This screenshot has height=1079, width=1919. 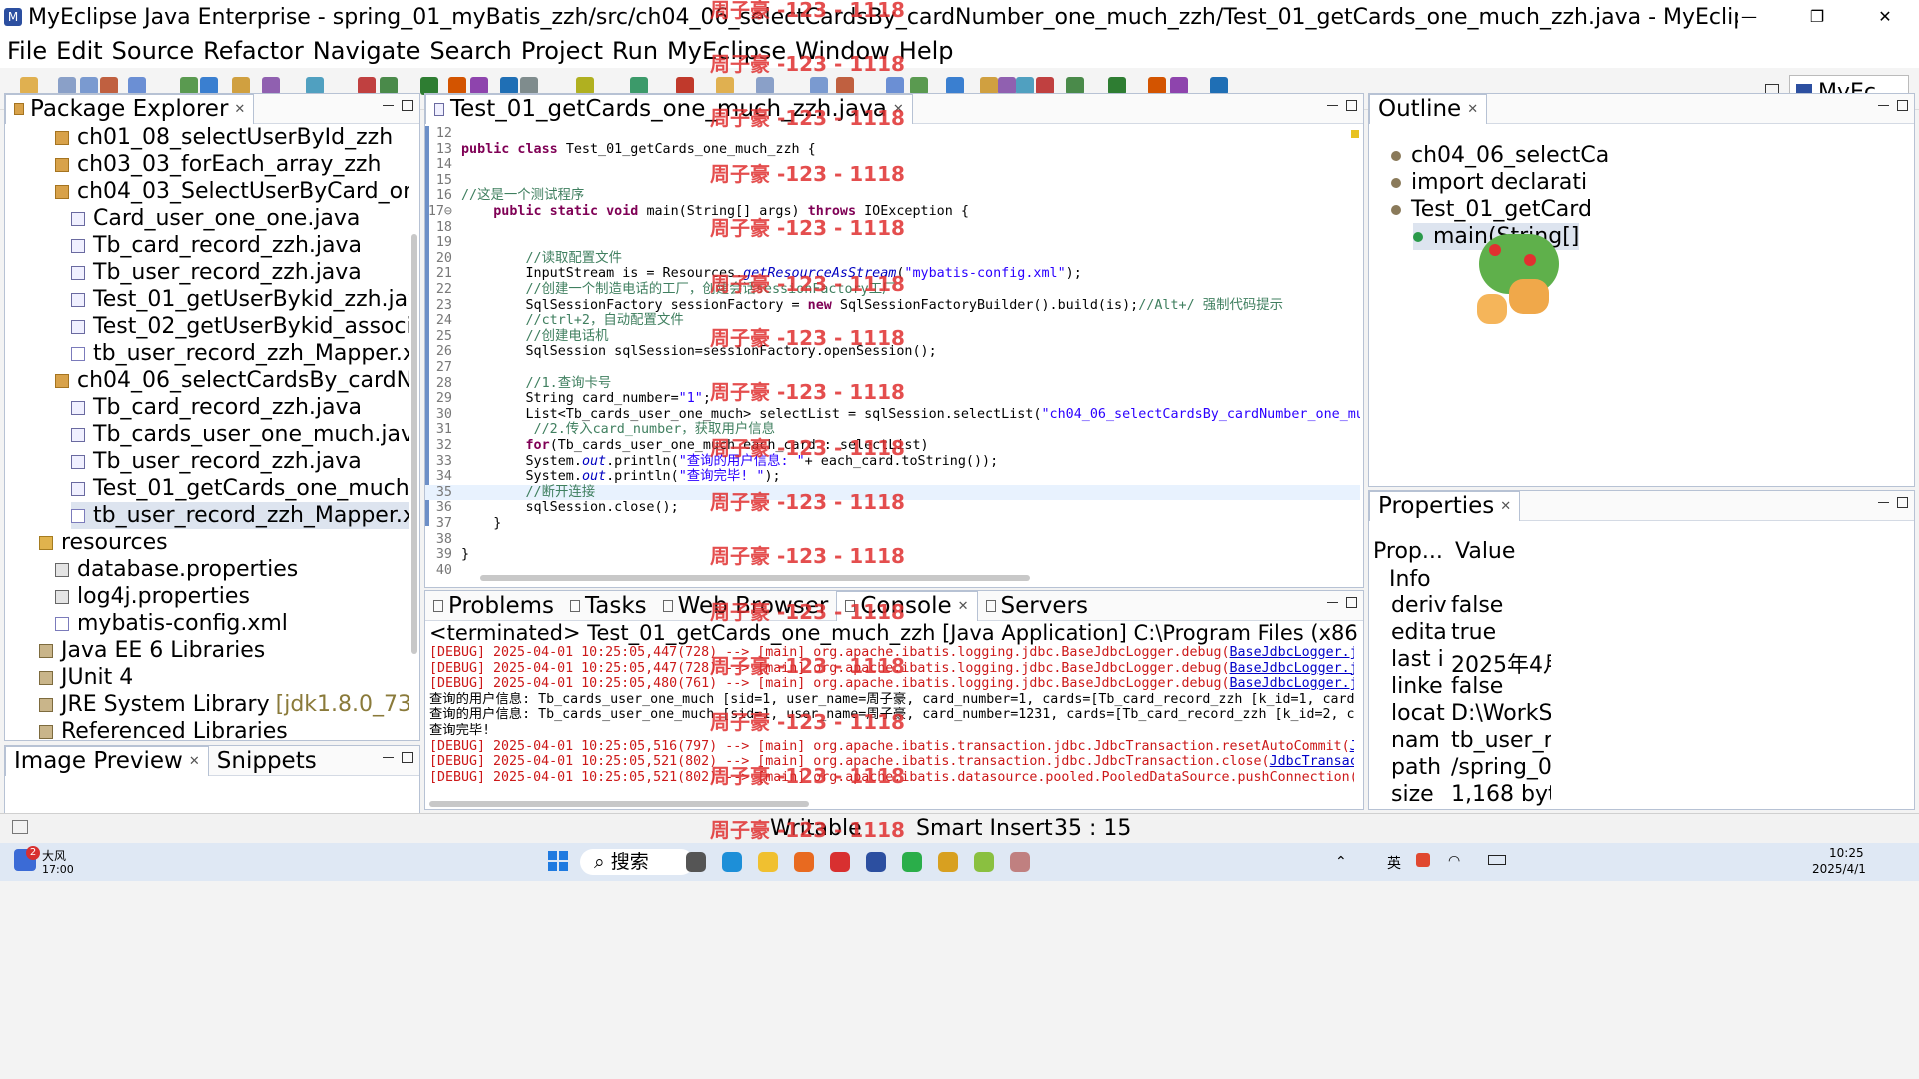 What do you see at coordinates (163, 729) in the screenshot?
I see `tree-item: Referenced Libraries` at bounding box center [163, 729].